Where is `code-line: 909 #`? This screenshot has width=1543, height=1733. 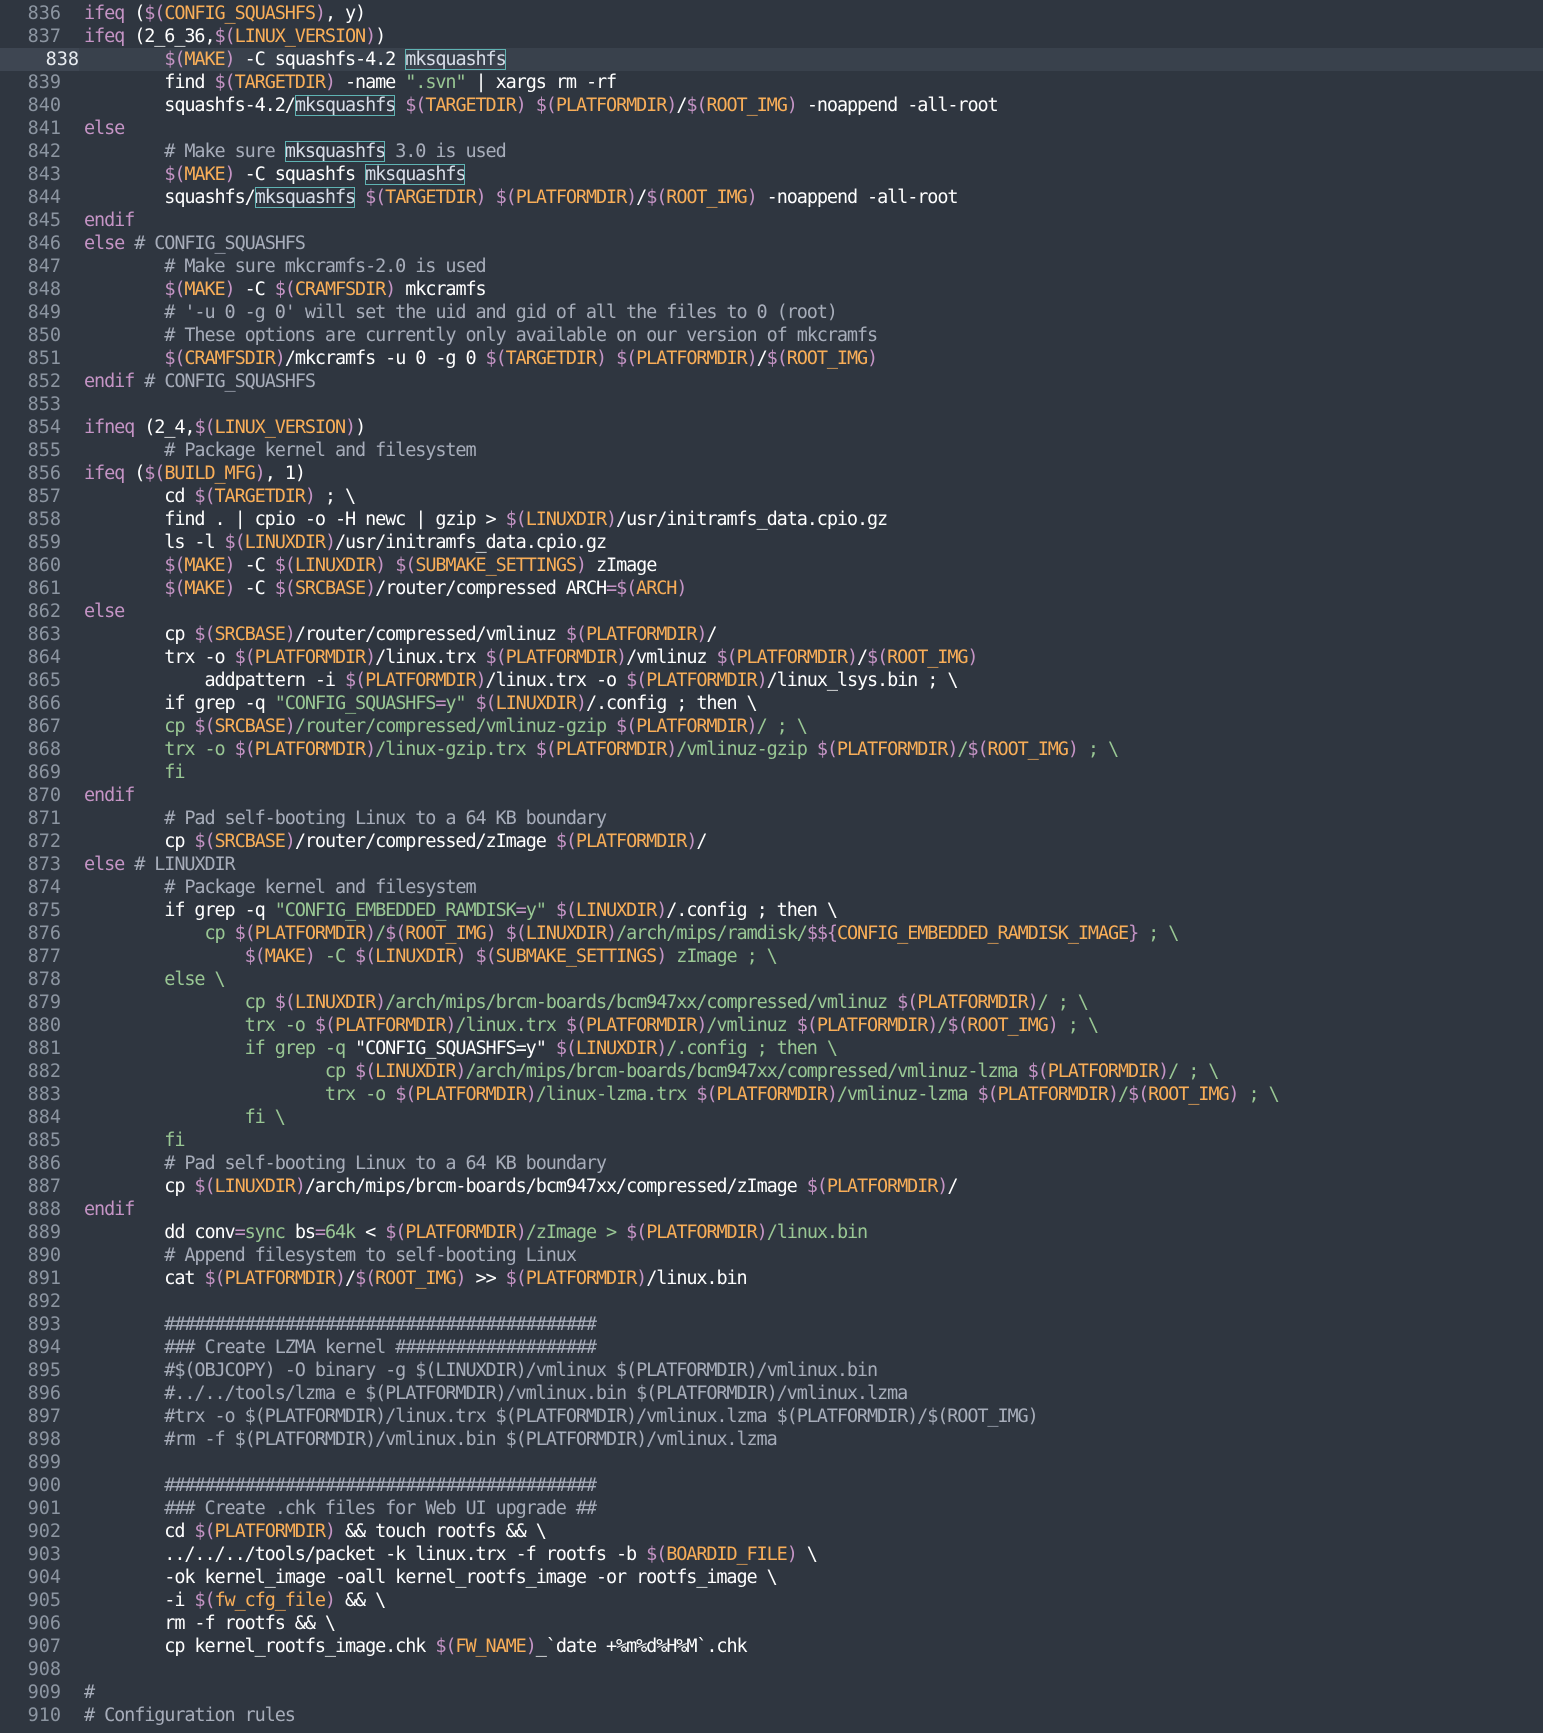
code-line: 909 # is located at coordinates (771, 1692).